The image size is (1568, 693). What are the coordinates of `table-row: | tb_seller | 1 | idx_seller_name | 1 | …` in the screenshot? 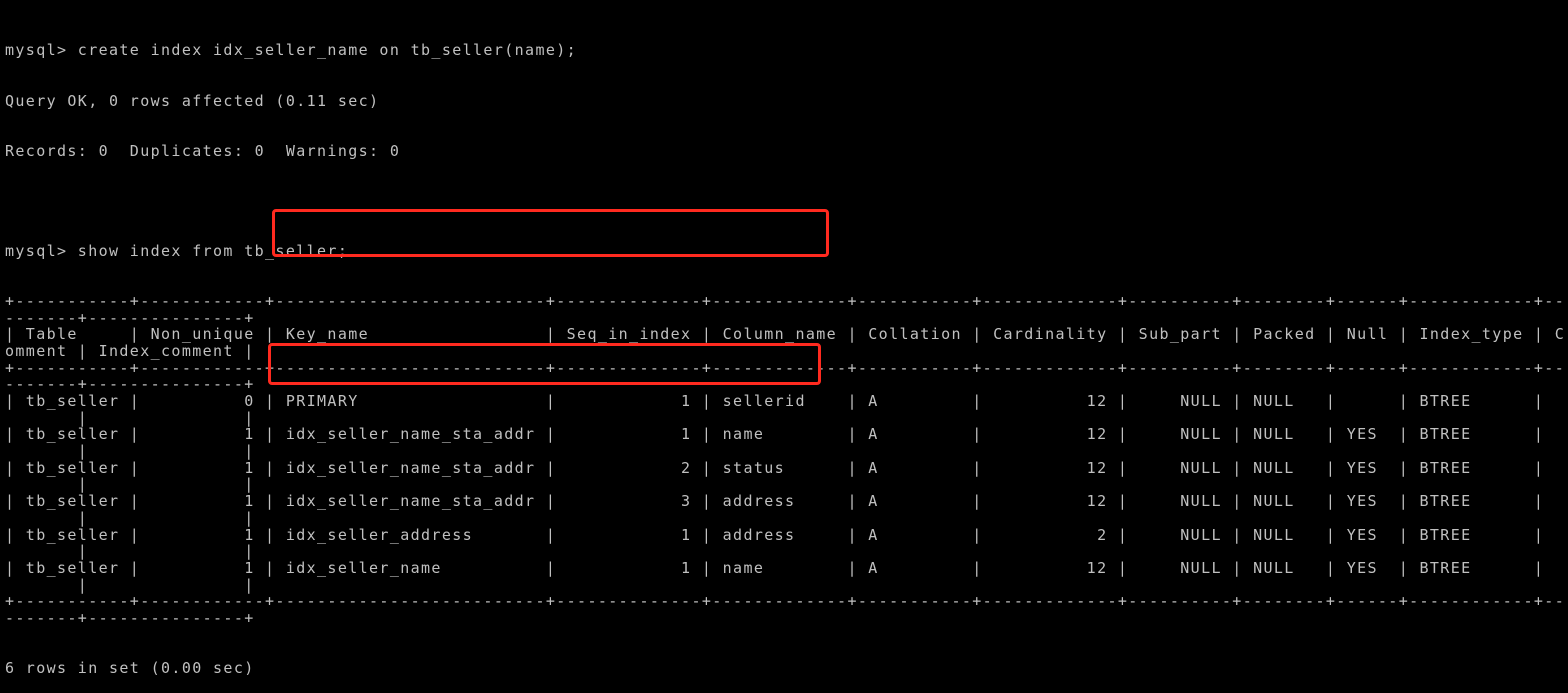 It's located at (785, 567).